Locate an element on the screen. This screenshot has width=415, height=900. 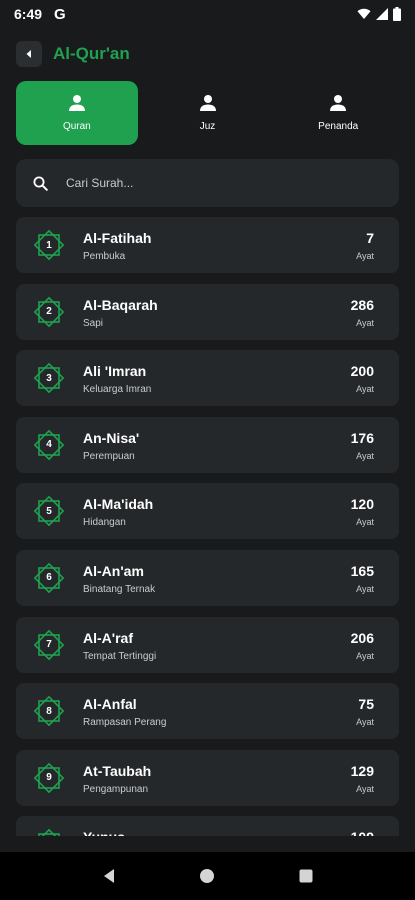
surah-number-badge: 5 is located at coordinates (49, 511).